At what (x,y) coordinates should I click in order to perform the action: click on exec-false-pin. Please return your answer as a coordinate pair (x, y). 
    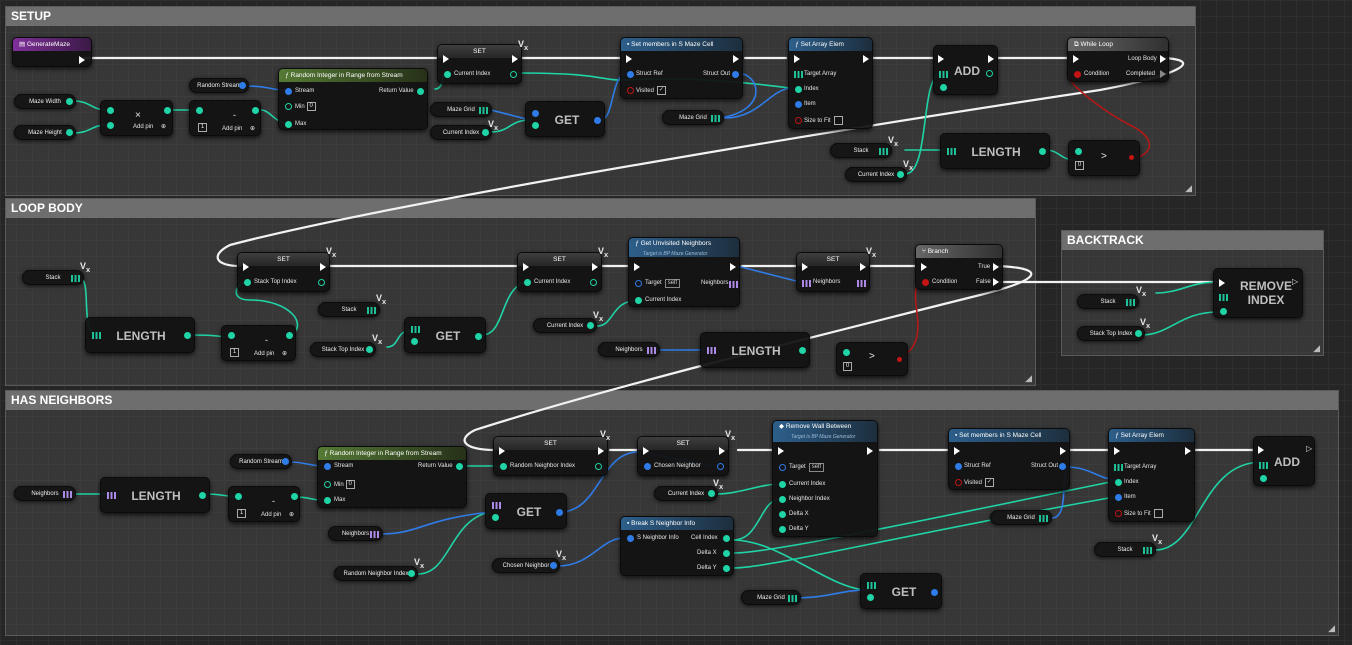
    Looking at the image, I should click on (996, 282).